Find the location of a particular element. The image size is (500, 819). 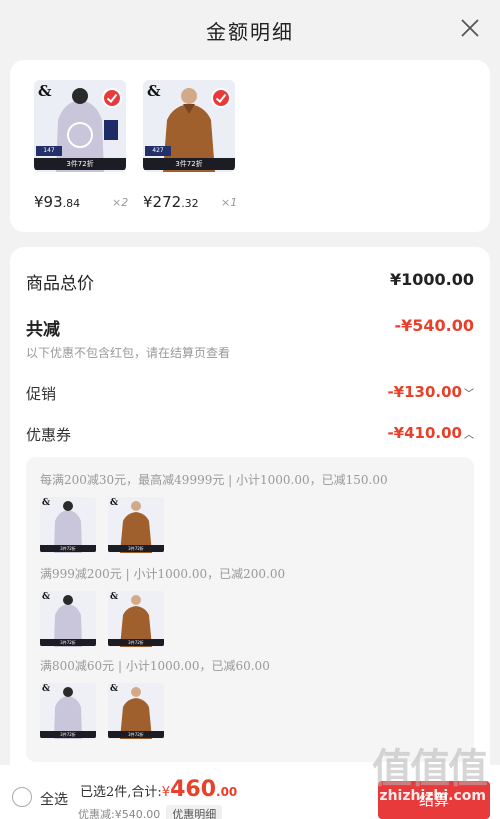

coupon-rule: 满999减200元 | 小计1000.00，已减200.00 is located at coordinates (163, 574).